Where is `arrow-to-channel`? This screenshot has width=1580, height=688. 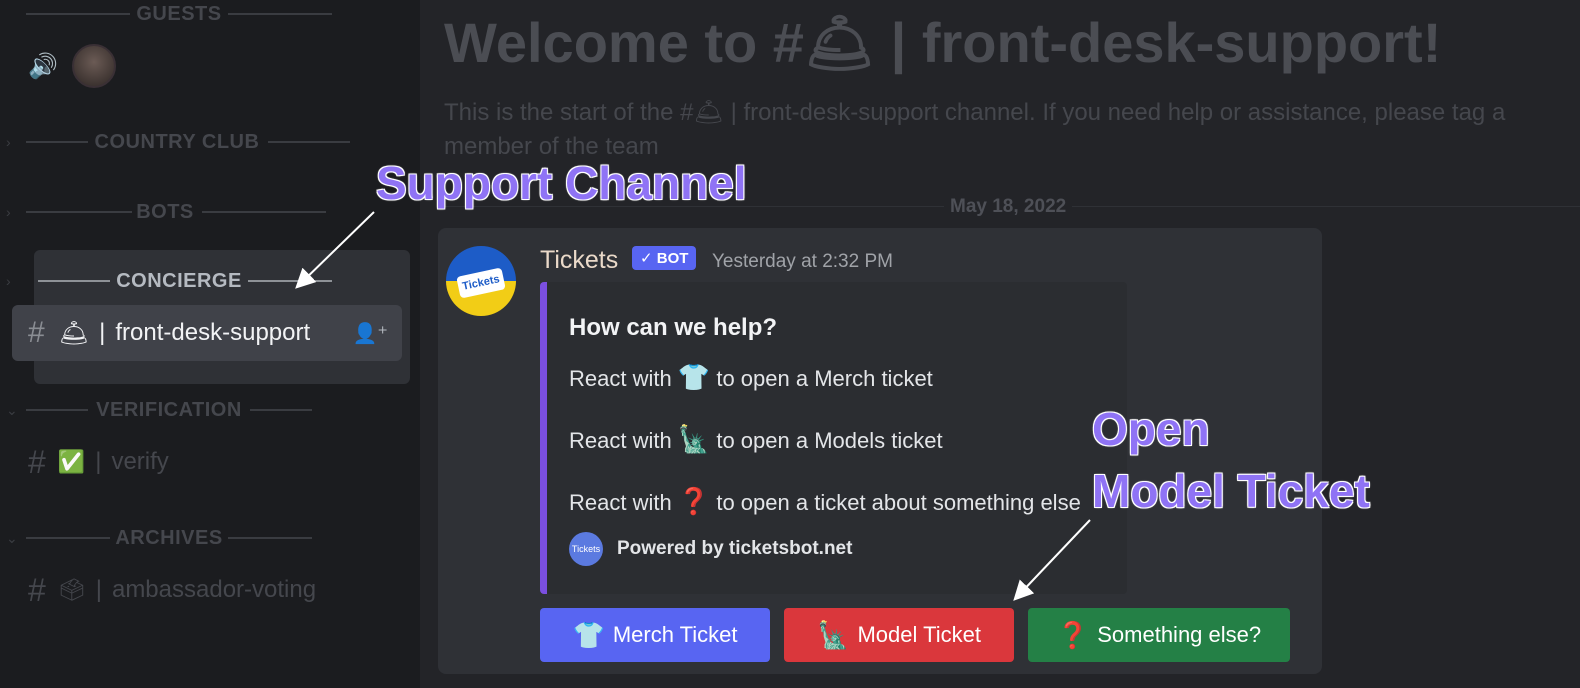
arrow-to-channel is located at coordinates (335, 250).